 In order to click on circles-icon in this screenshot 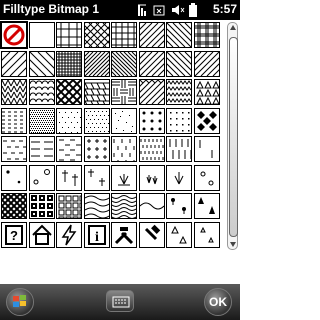, I will do `click(41, 176)`.